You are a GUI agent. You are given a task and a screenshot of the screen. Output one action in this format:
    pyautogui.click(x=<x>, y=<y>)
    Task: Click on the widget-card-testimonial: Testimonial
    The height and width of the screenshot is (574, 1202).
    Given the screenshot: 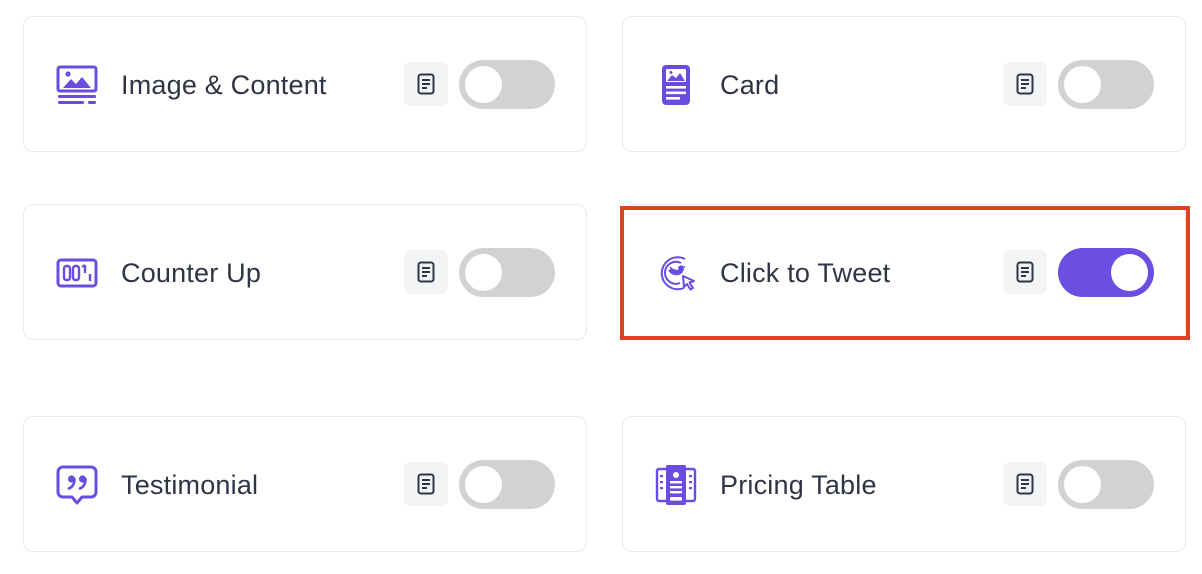 What is the action you would take?
    pyautogui.click(x=305, y=484)
    